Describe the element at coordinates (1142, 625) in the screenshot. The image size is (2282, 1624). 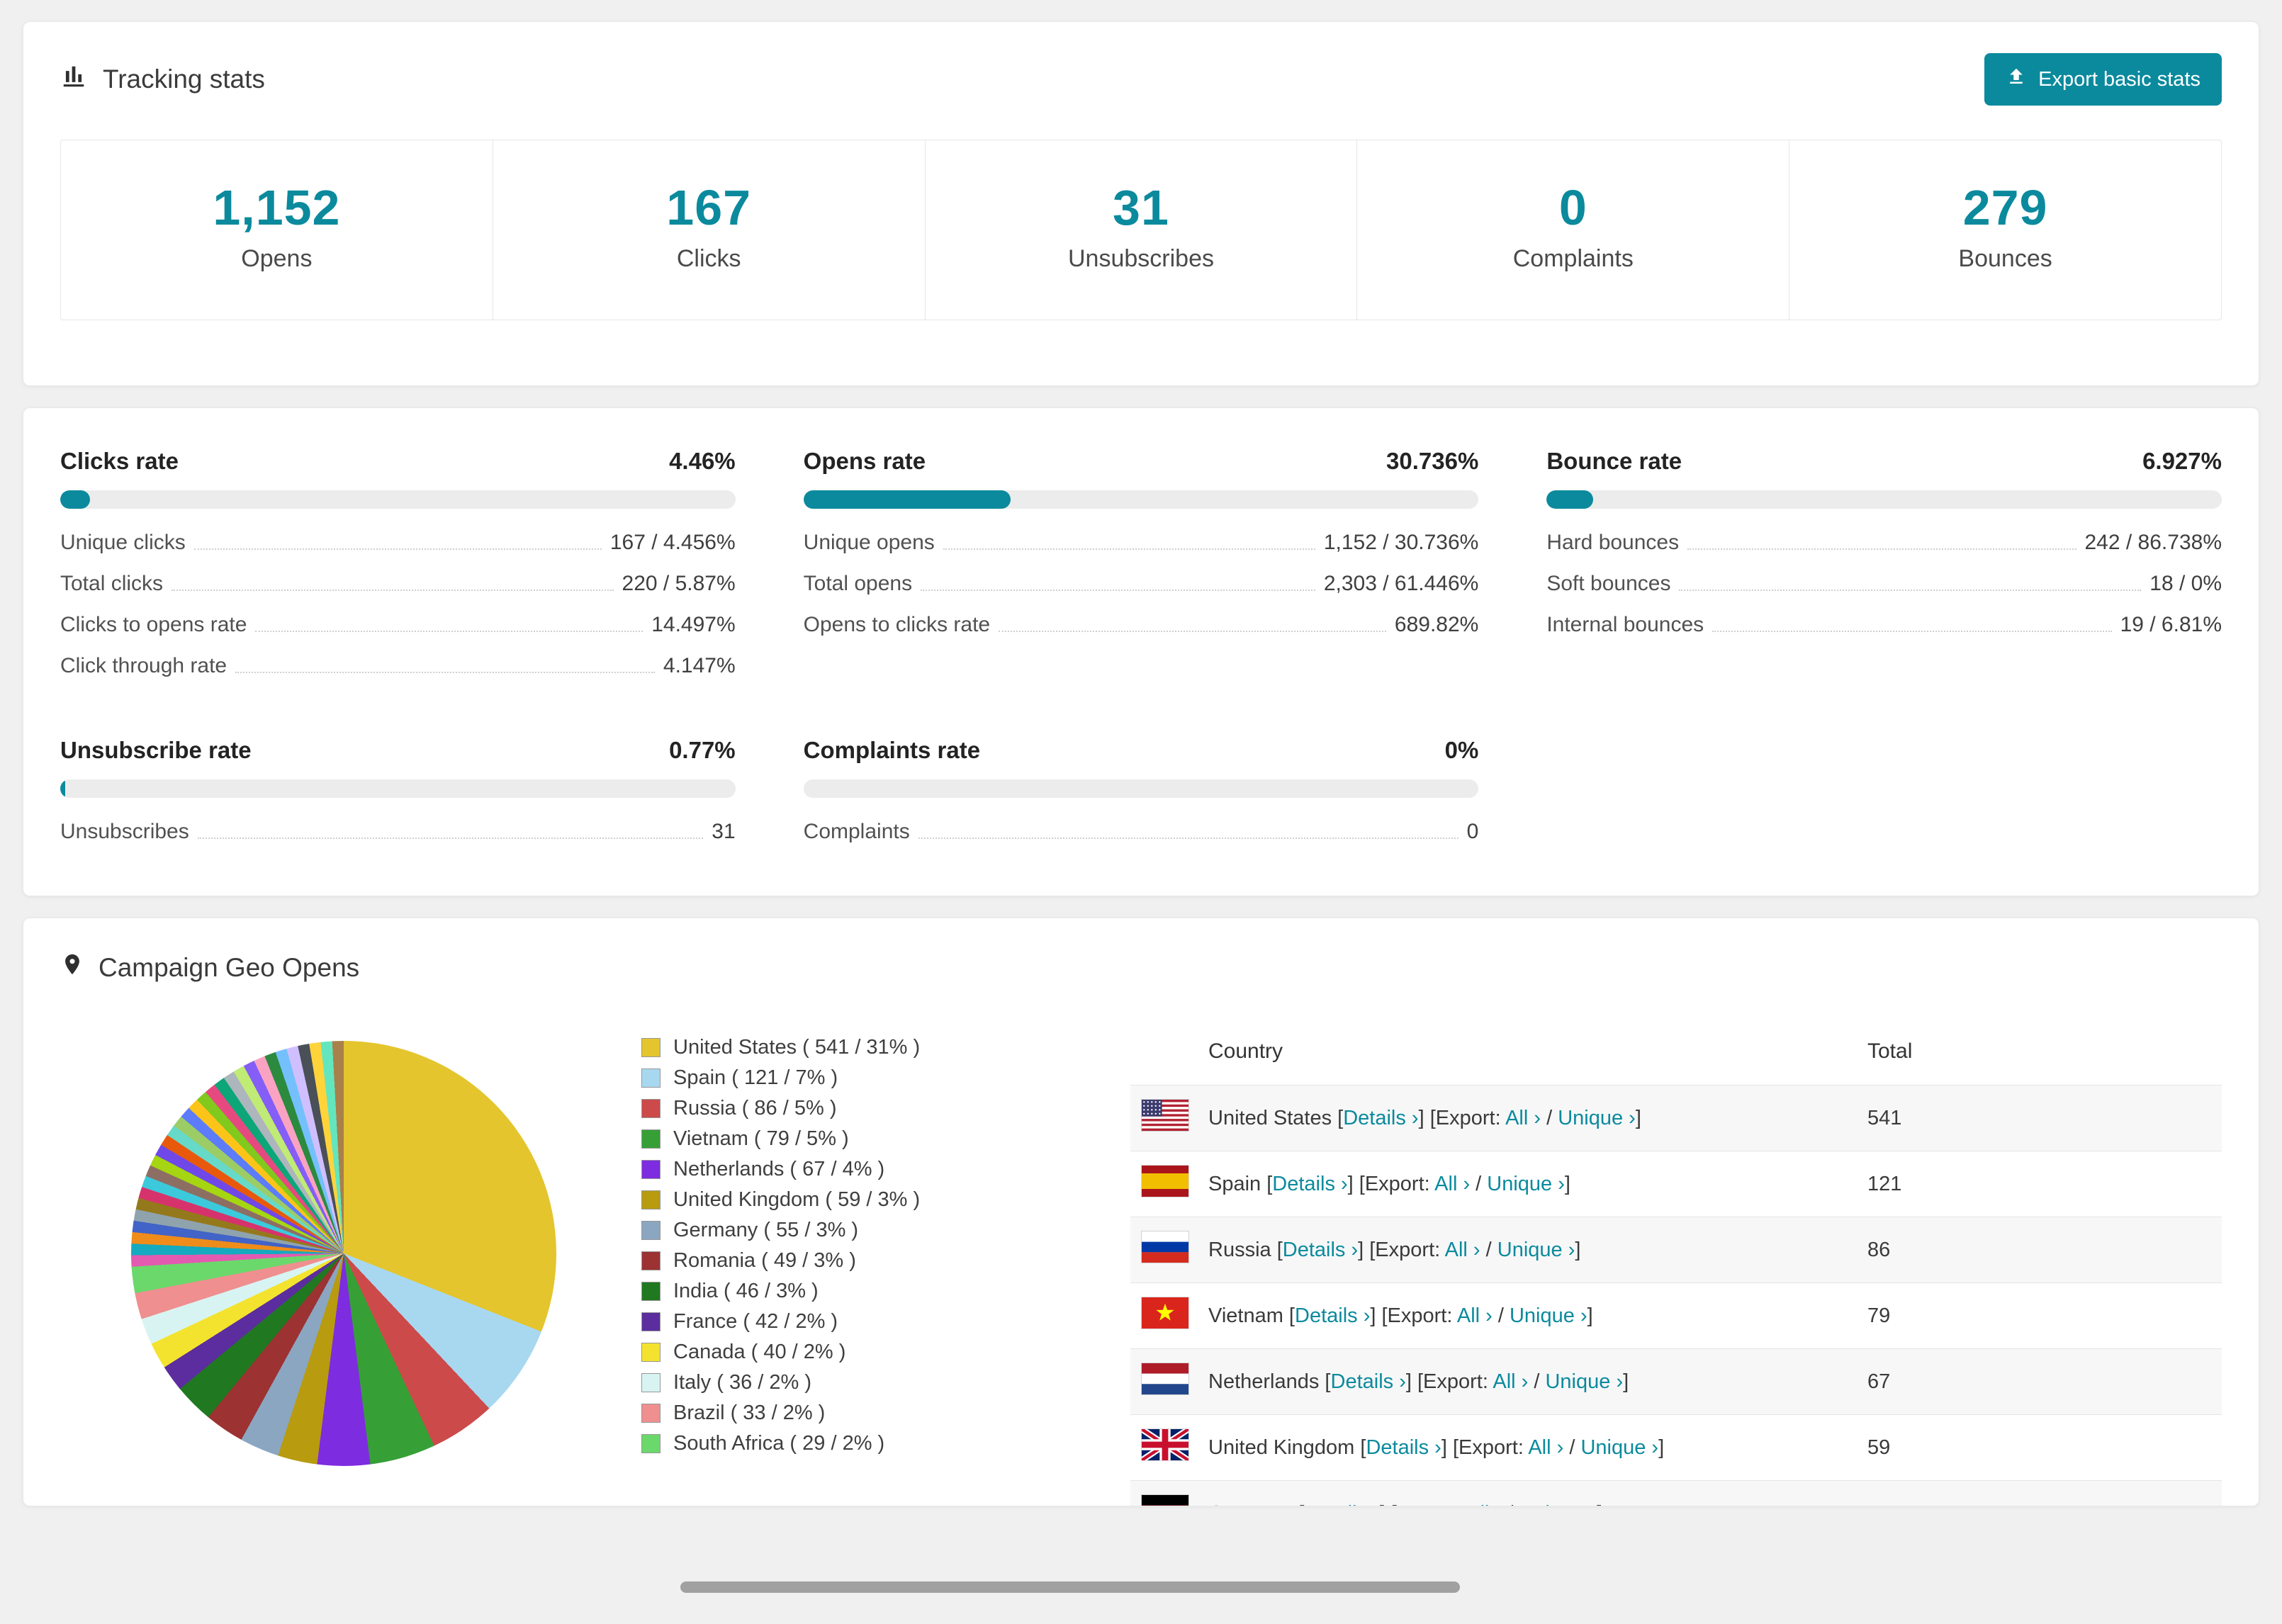
I see `rate-stat-row: Opens to clicks rate 689.82%` at that location.